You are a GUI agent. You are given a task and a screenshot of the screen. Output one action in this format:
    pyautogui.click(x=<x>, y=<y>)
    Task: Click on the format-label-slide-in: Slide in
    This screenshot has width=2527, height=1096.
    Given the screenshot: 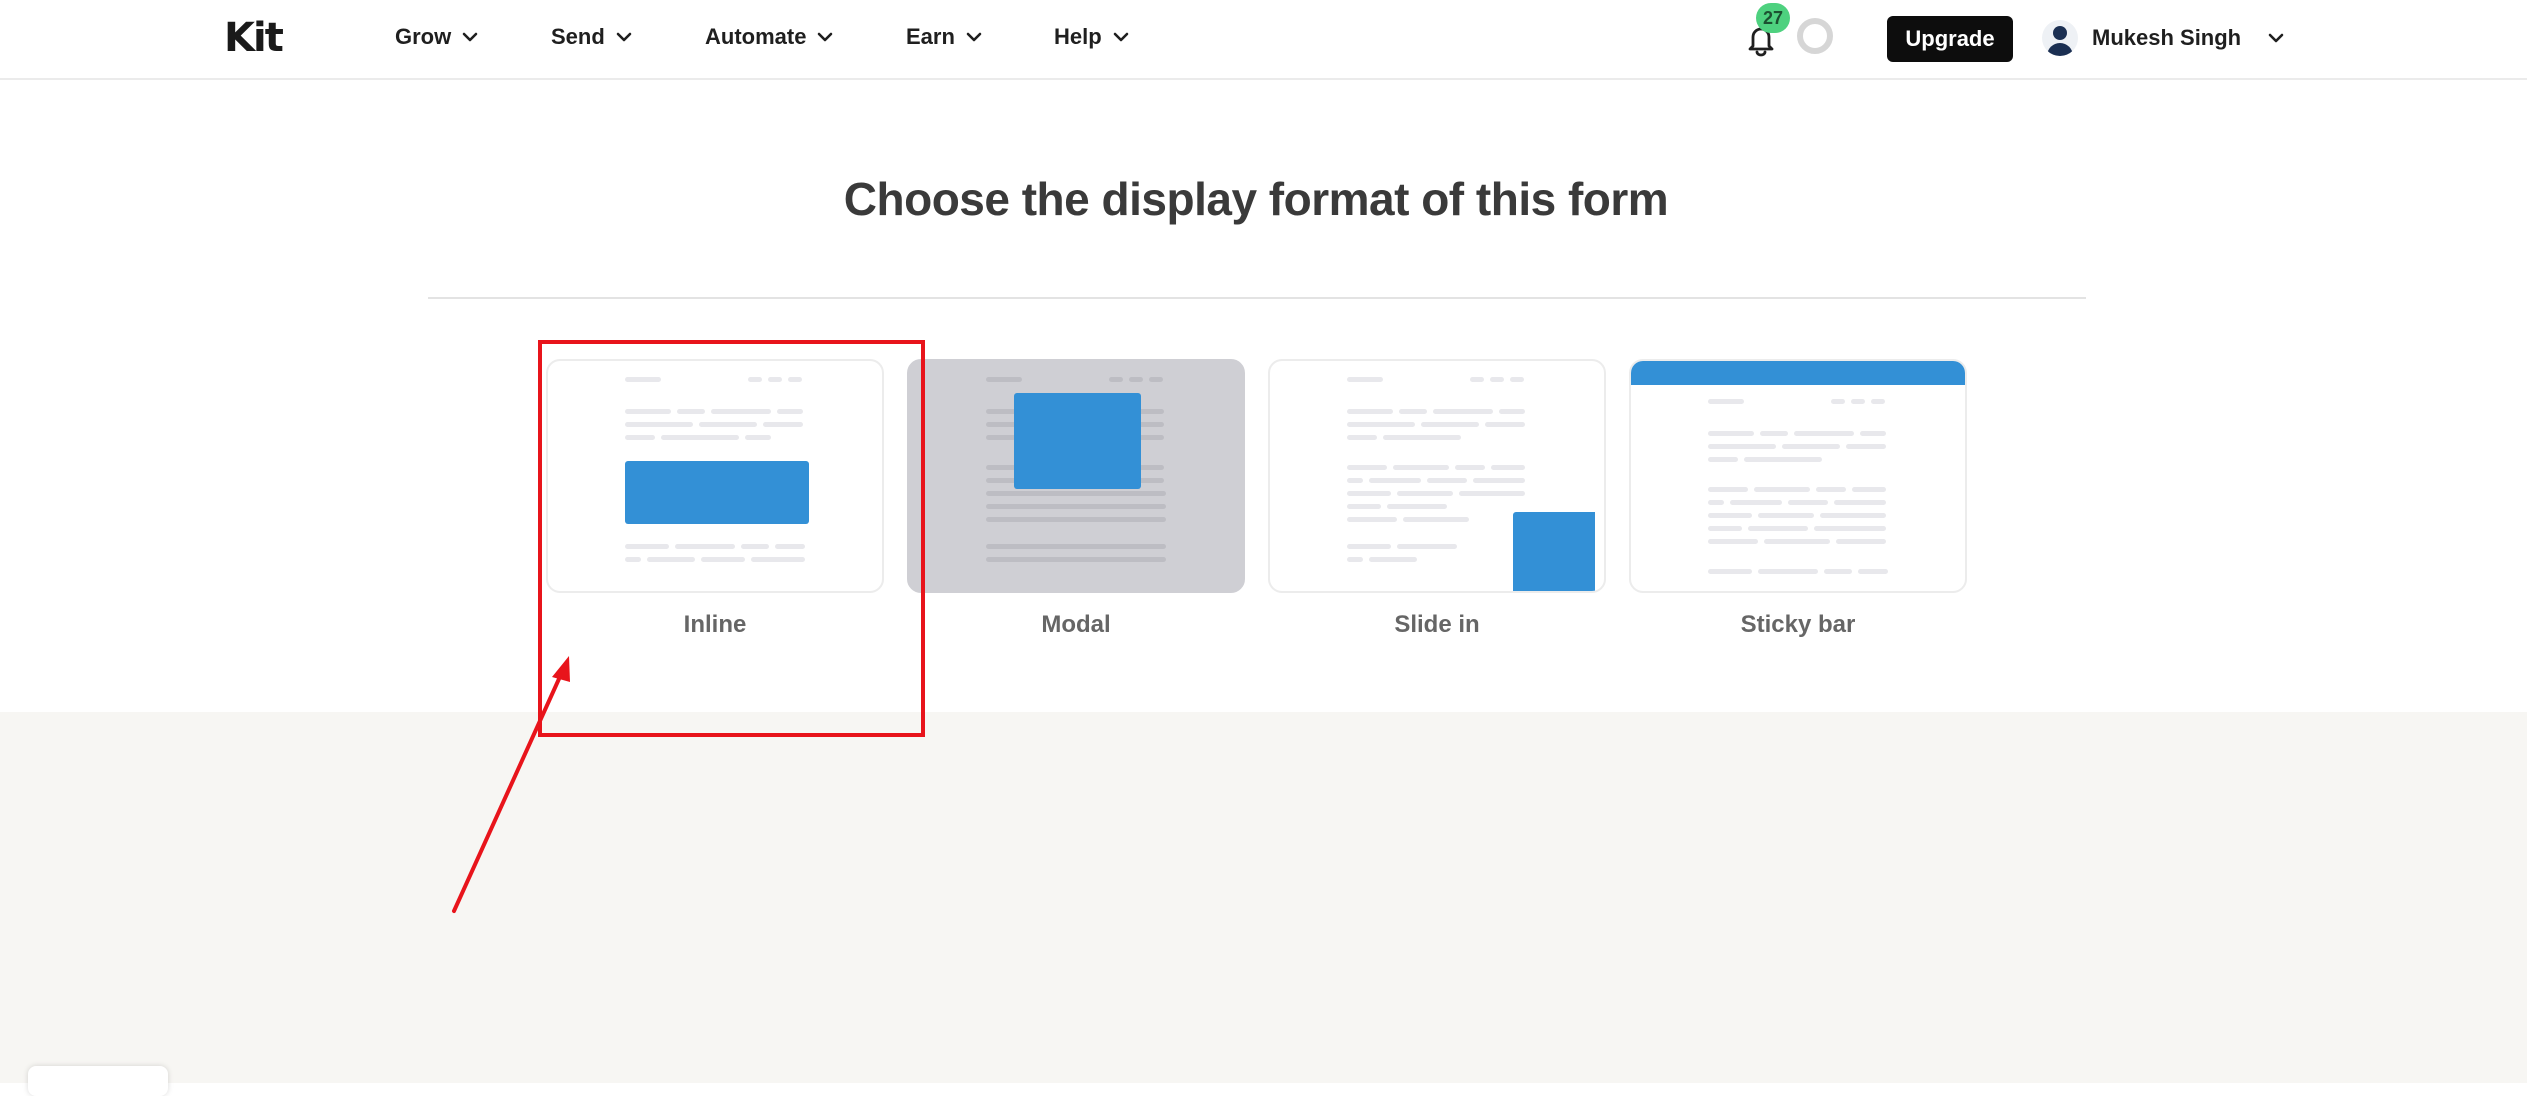 What is the action you would take?
    pyautogui.click(x=1437, y=625)
    